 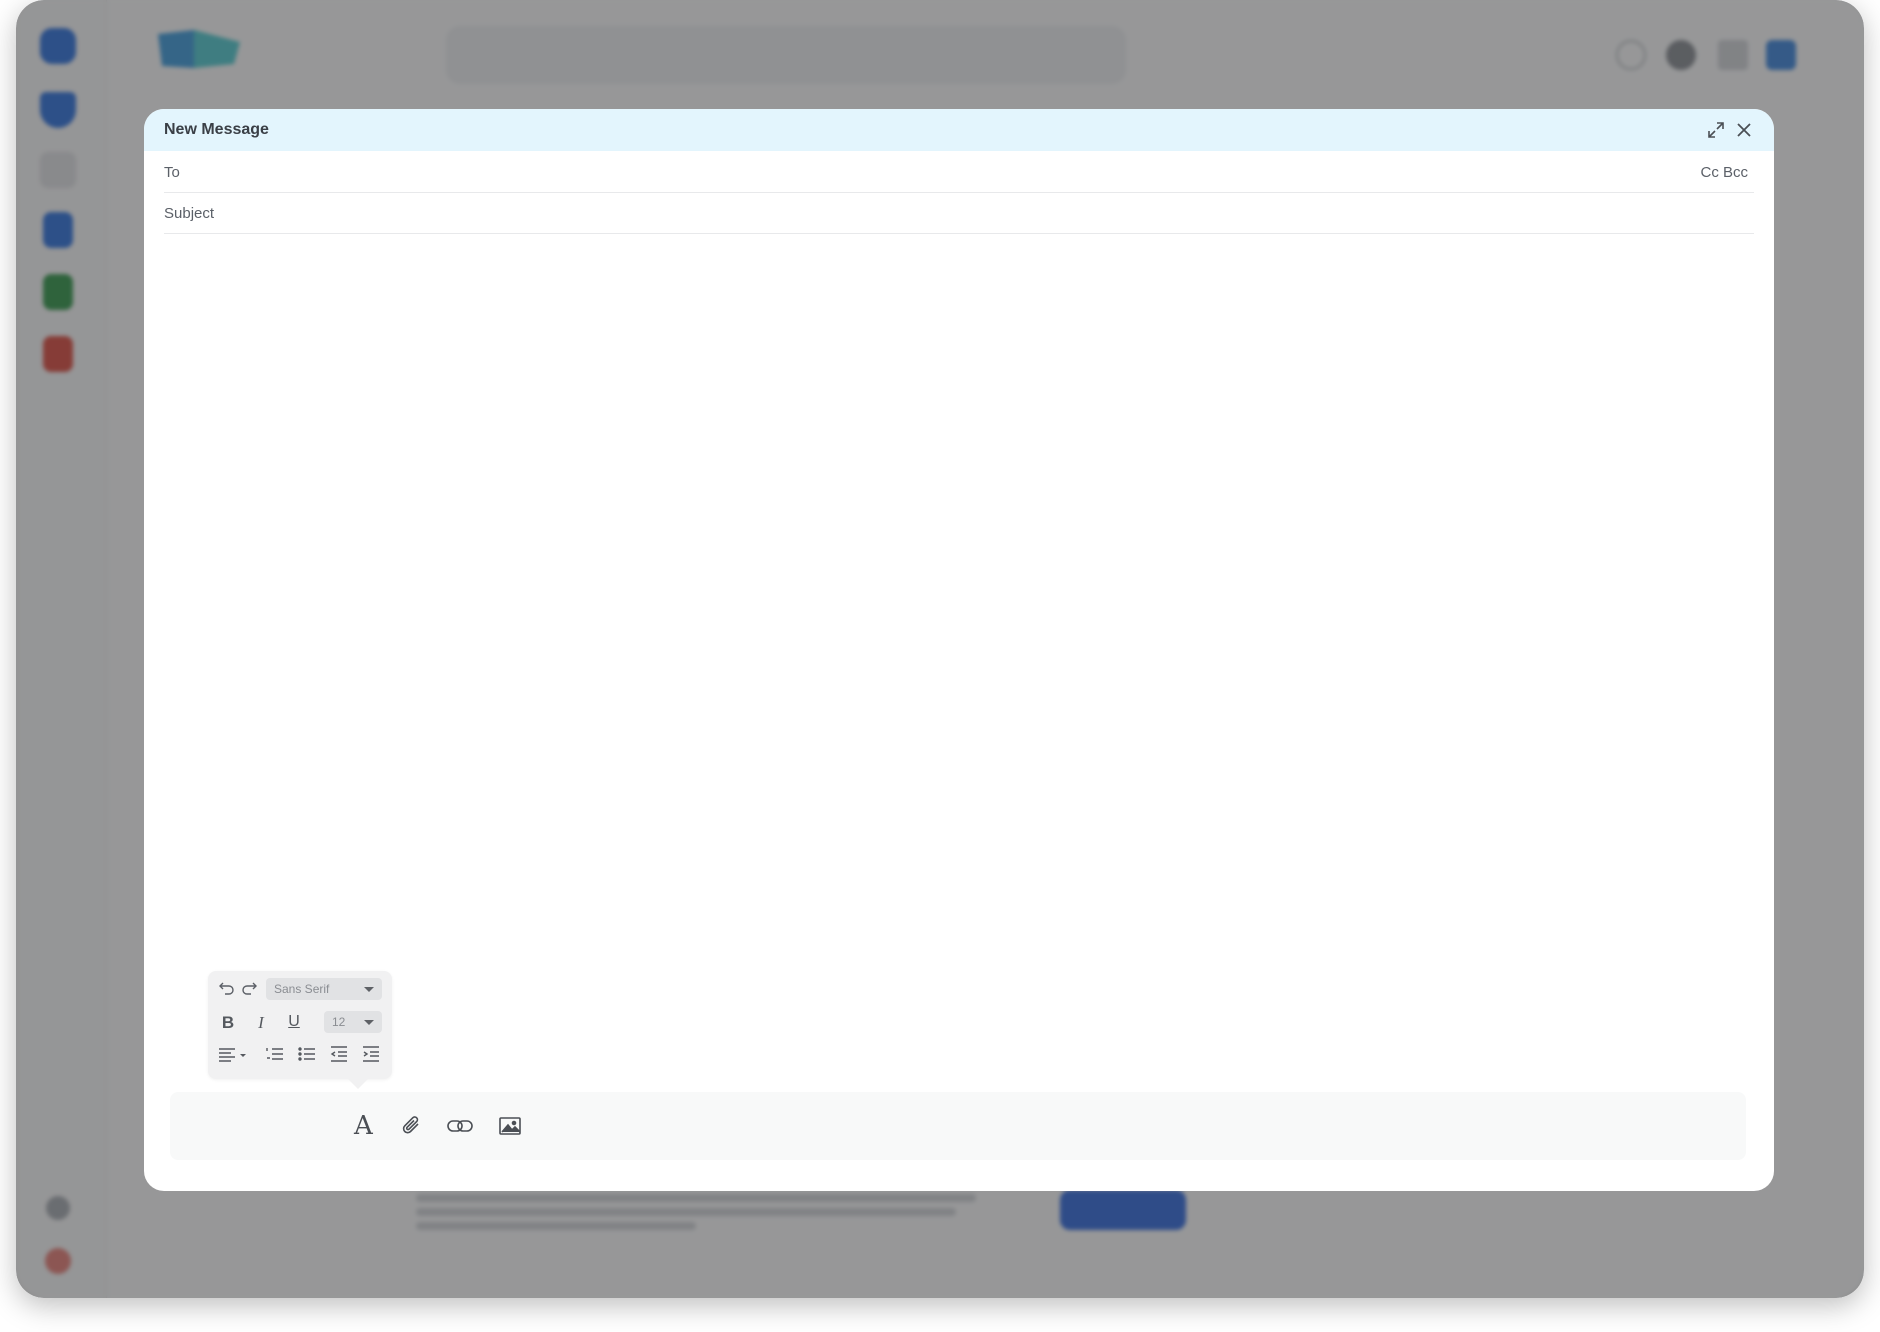 I want to click on format-popup: Sans Serif B I U 12, so click(x=300, y=1030).